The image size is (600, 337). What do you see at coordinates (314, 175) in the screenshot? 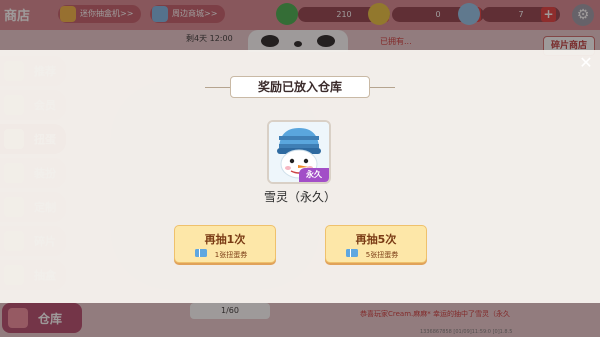
I see `permanent-badge: 永久` at bounding box center [314, 175].